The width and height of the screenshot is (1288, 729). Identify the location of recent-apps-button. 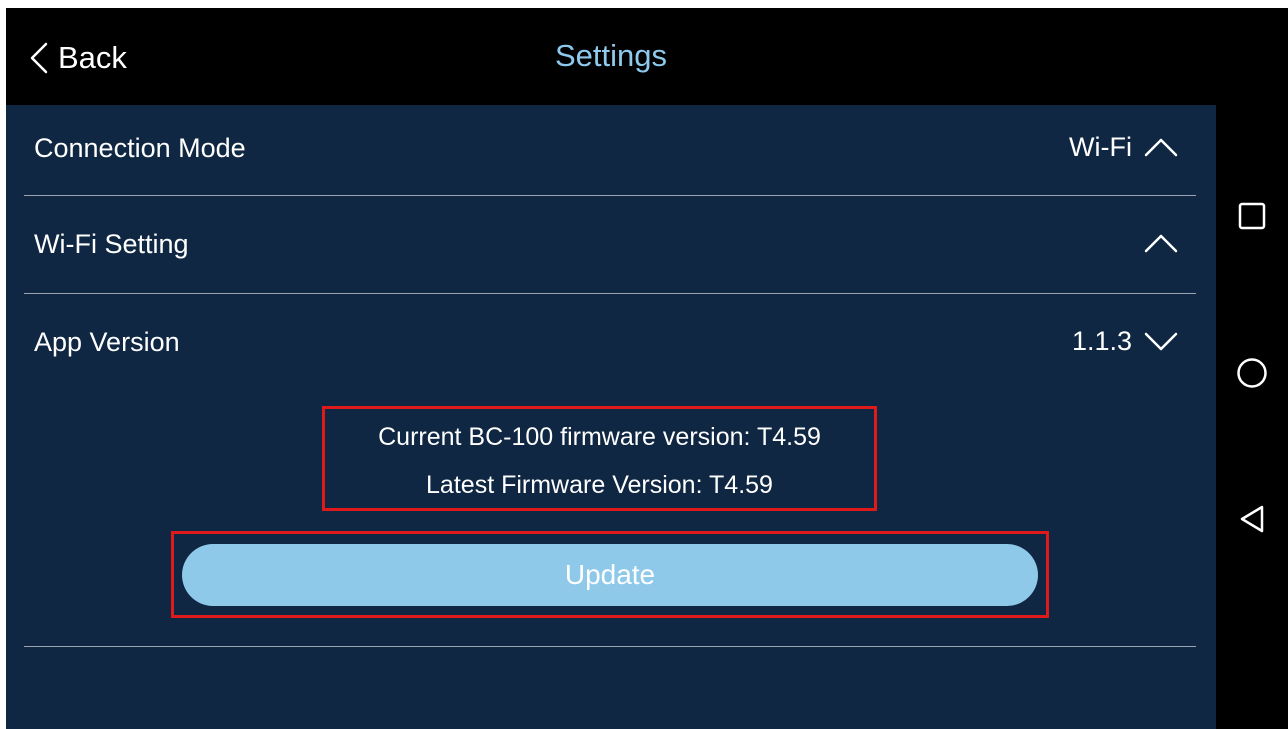
(1252, 216).